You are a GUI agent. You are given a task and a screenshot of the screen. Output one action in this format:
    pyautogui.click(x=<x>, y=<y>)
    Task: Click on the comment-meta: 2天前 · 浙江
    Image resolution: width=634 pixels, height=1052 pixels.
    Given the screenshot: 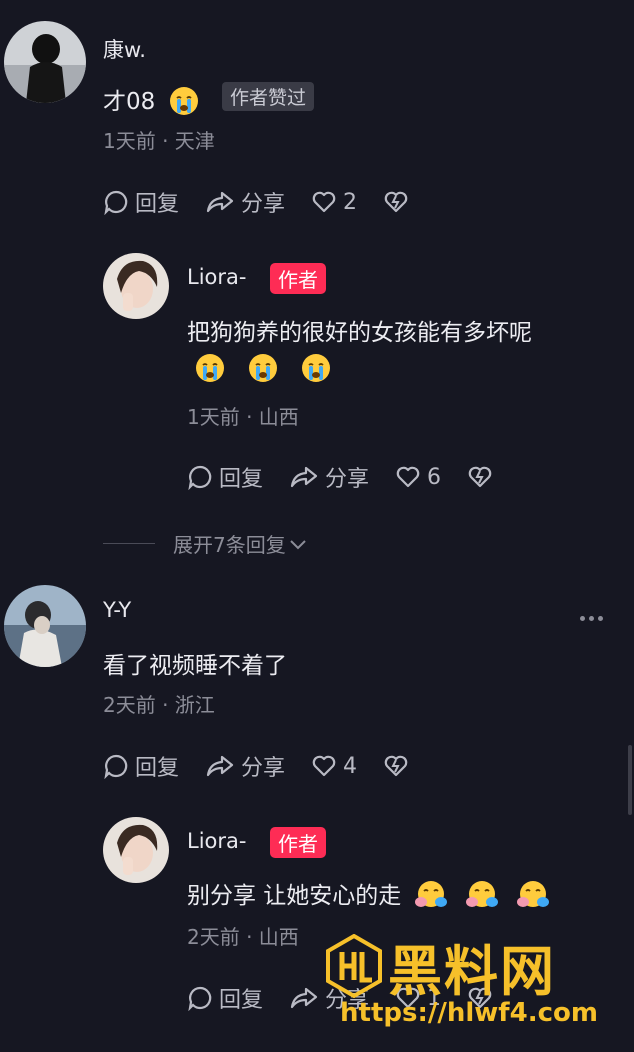 What is the action you would take?
    pyautogui.click(x=159, y=705)
    